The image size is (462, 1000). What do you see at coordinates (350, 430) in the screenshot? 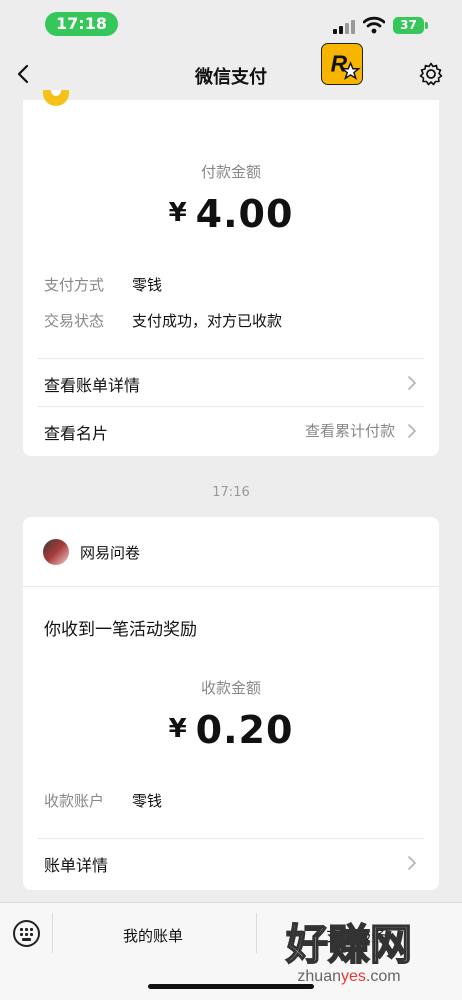
I see `view-cumulative-payments-link: 查看累计付款` at bounding box center [350, 430].